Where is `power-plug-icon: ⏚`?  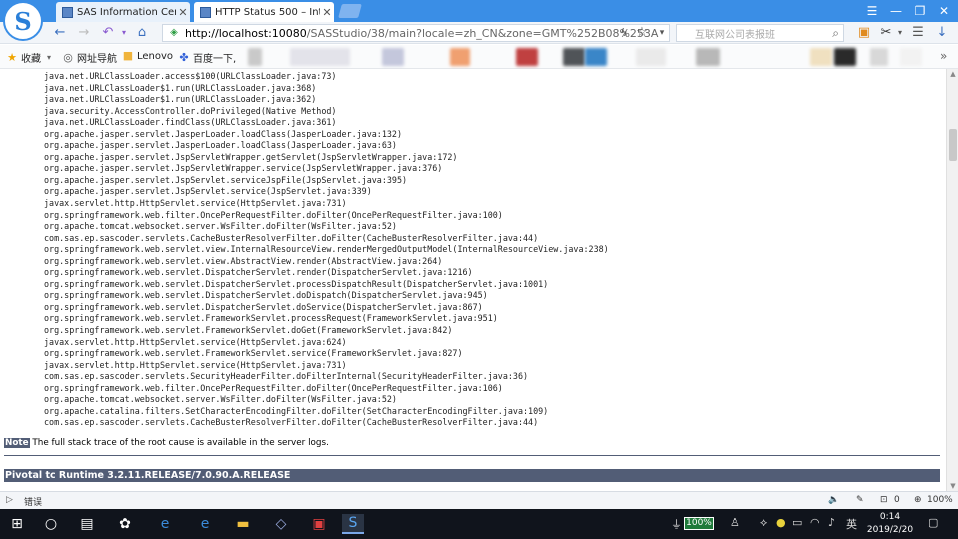 power-plug-icon: ⏚ is located at coordinates (676, 524).